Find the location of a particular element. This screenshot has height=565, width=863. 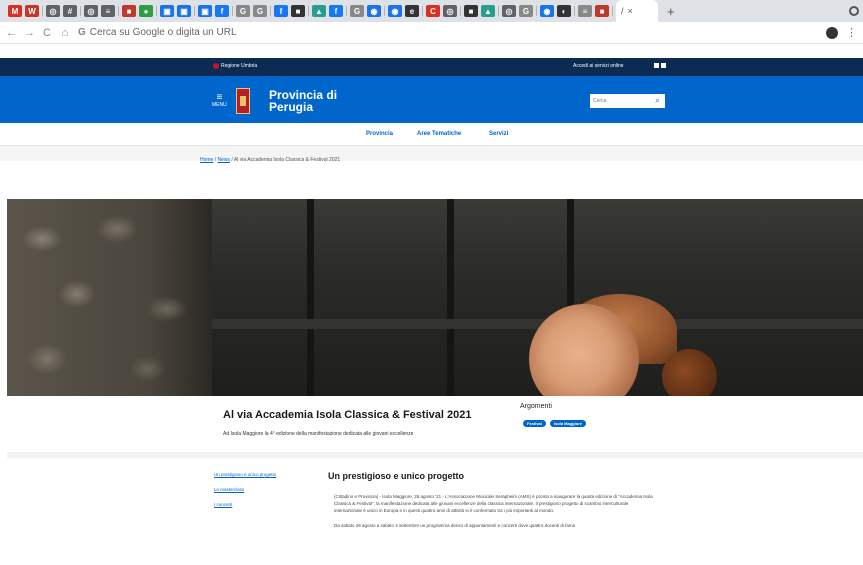

close-tab-icon: × is located at coordinates (630, 11).